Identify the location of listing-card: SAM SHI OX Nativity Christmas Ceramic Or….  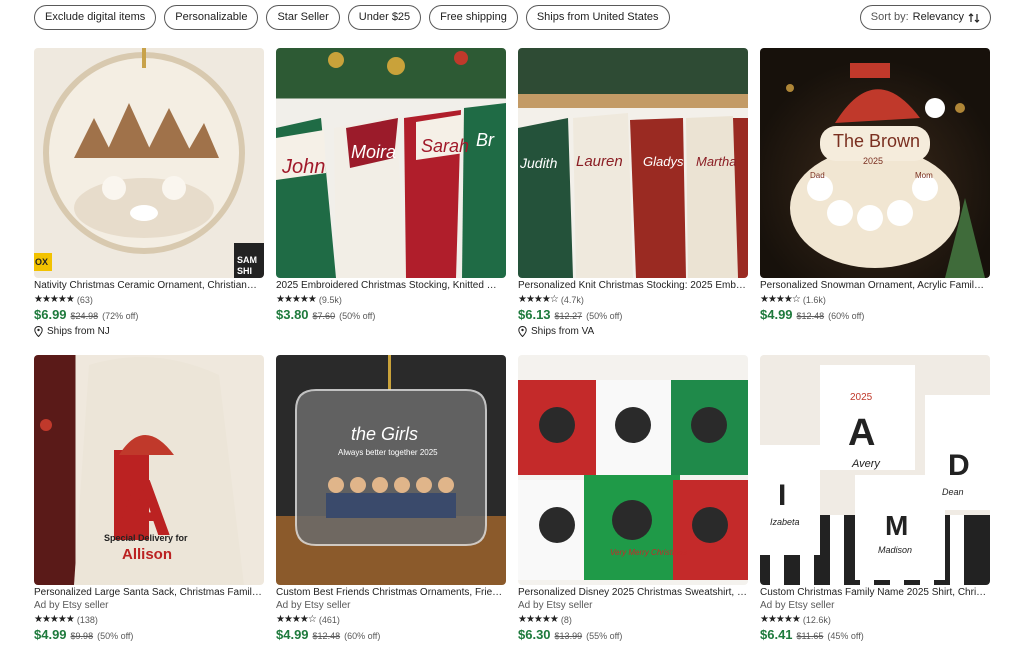
(149, 201).